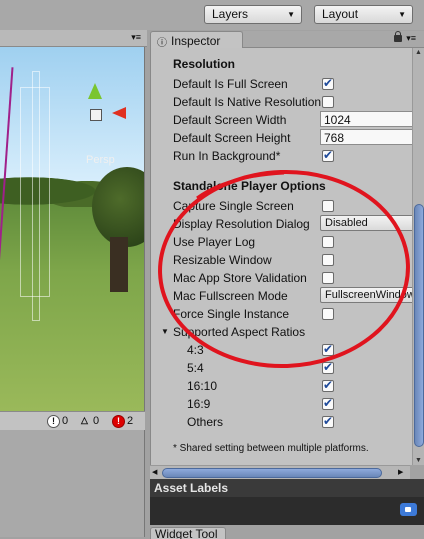 This screenshot has width=424, height=539. I want to click on horizontal-scrollbar: ◀ ▶, so click(280, 472).